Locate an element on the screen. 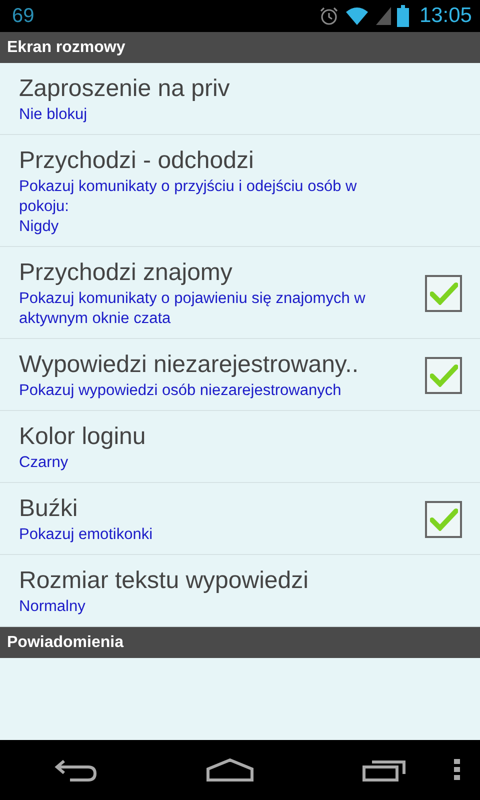 This screenshot has height=800, width=480. overflow-menu-icon is located at coordinates (457, 770).